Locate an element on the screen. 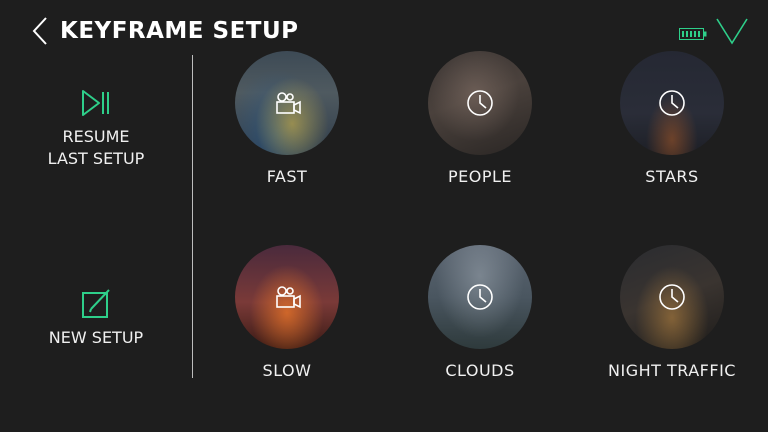  preset-label: NIGHT TRAFFIC is located at coordinates (672, 370).